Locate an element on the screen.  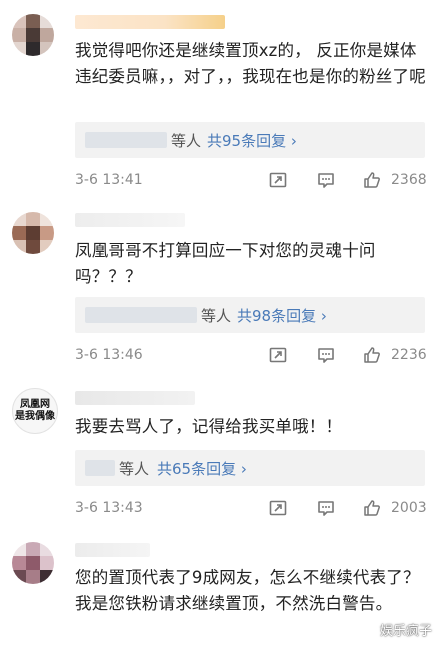
comment-meta: 3-6 13:43 2003 is located at coordinates (252, 509).